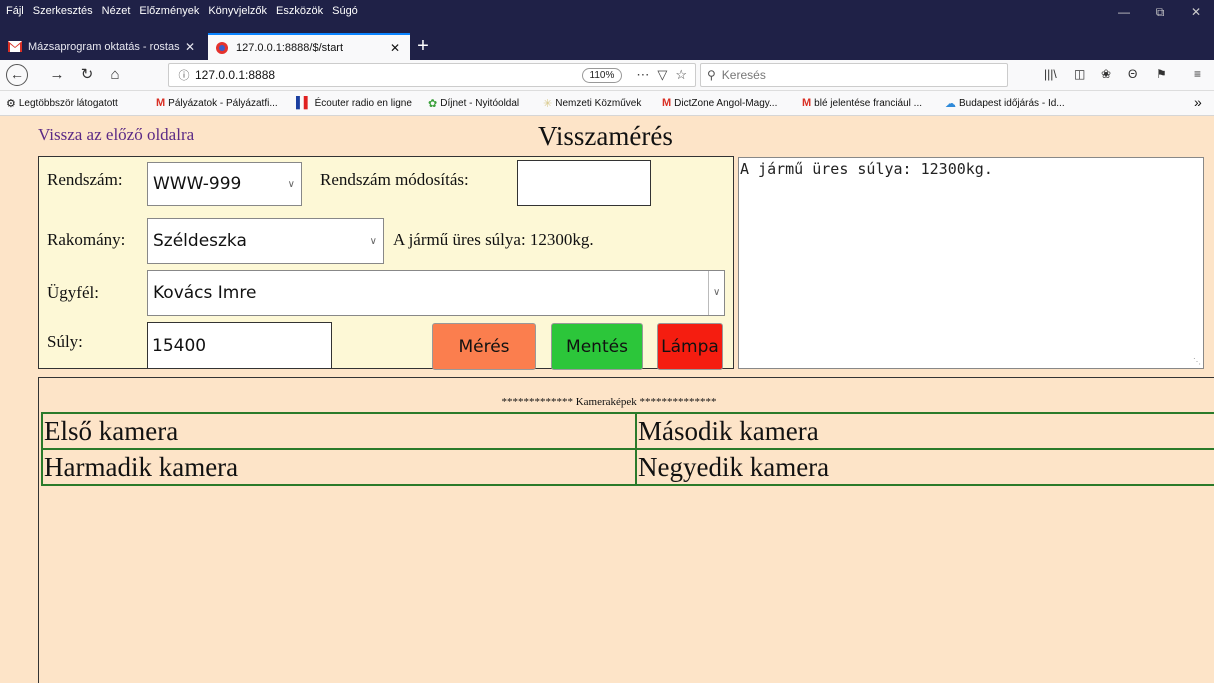  What do you see at coordinates (1160, 12) in the screenshot?
I see `restore-icon: ⧉` at bounding box center [1160, 12].